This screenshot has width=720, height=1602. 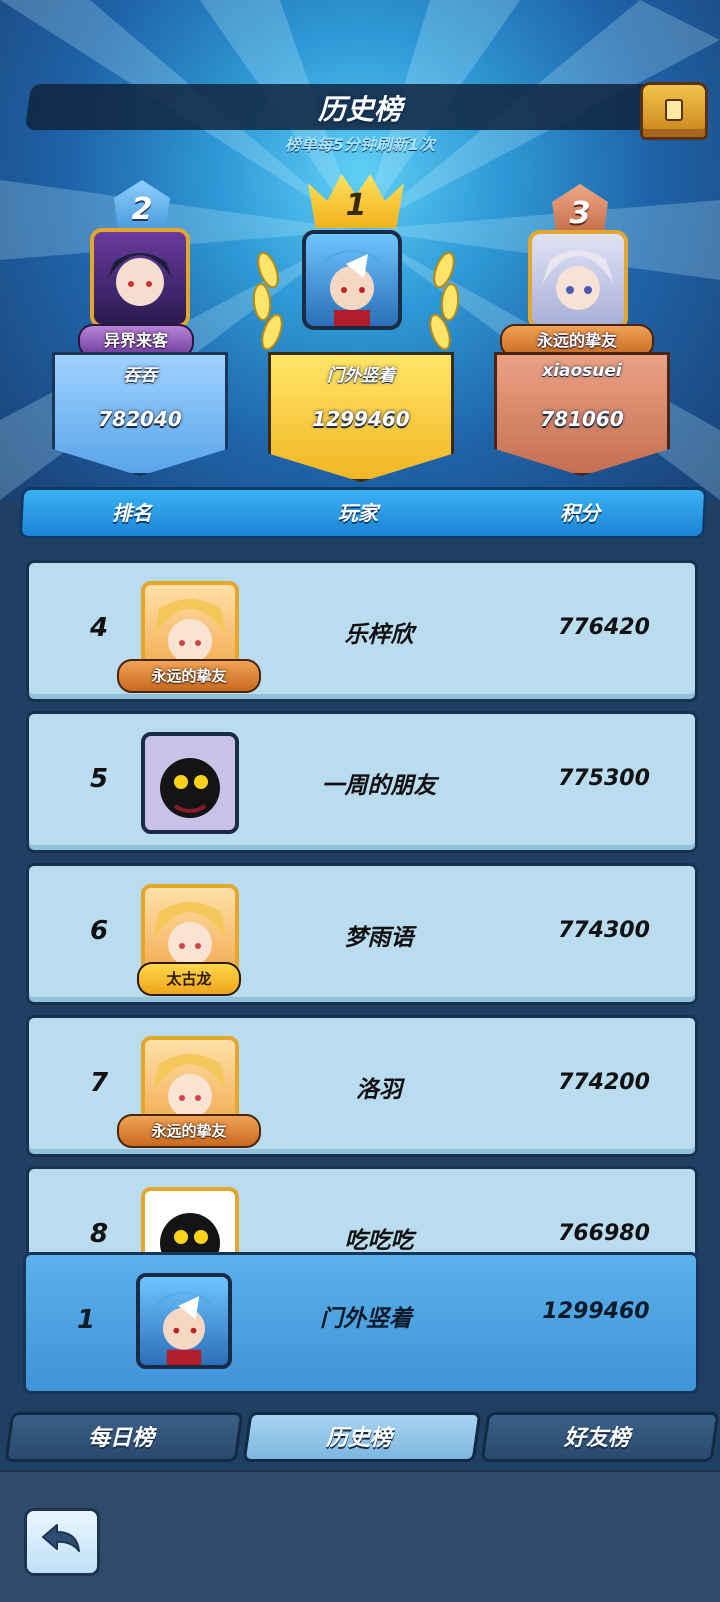 What do you see at coordinates (358, 513) in the screenshot?
I see `column-header-player: 玩家` at bounding box center [358, 513].